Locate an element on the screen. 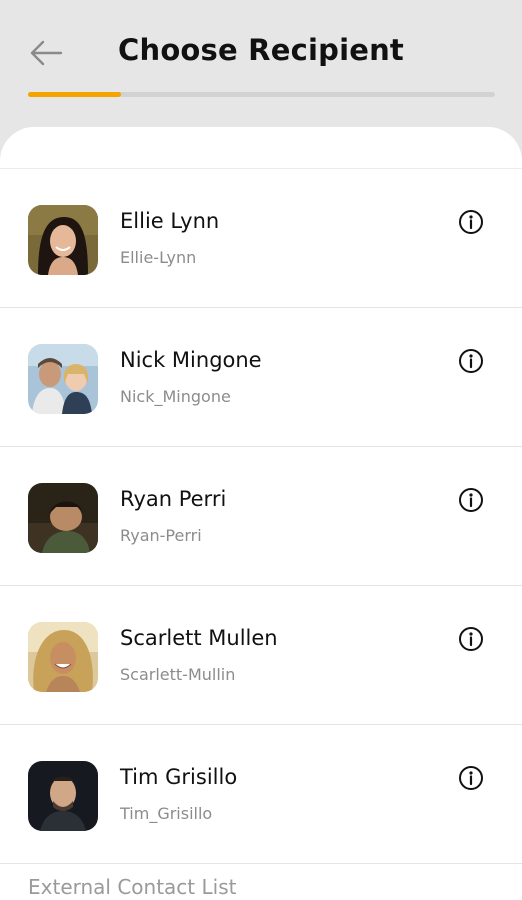 The width and height of the screenshot is (522, 900). contact-name: Nick Mingone is located at coordinates (191, 360).